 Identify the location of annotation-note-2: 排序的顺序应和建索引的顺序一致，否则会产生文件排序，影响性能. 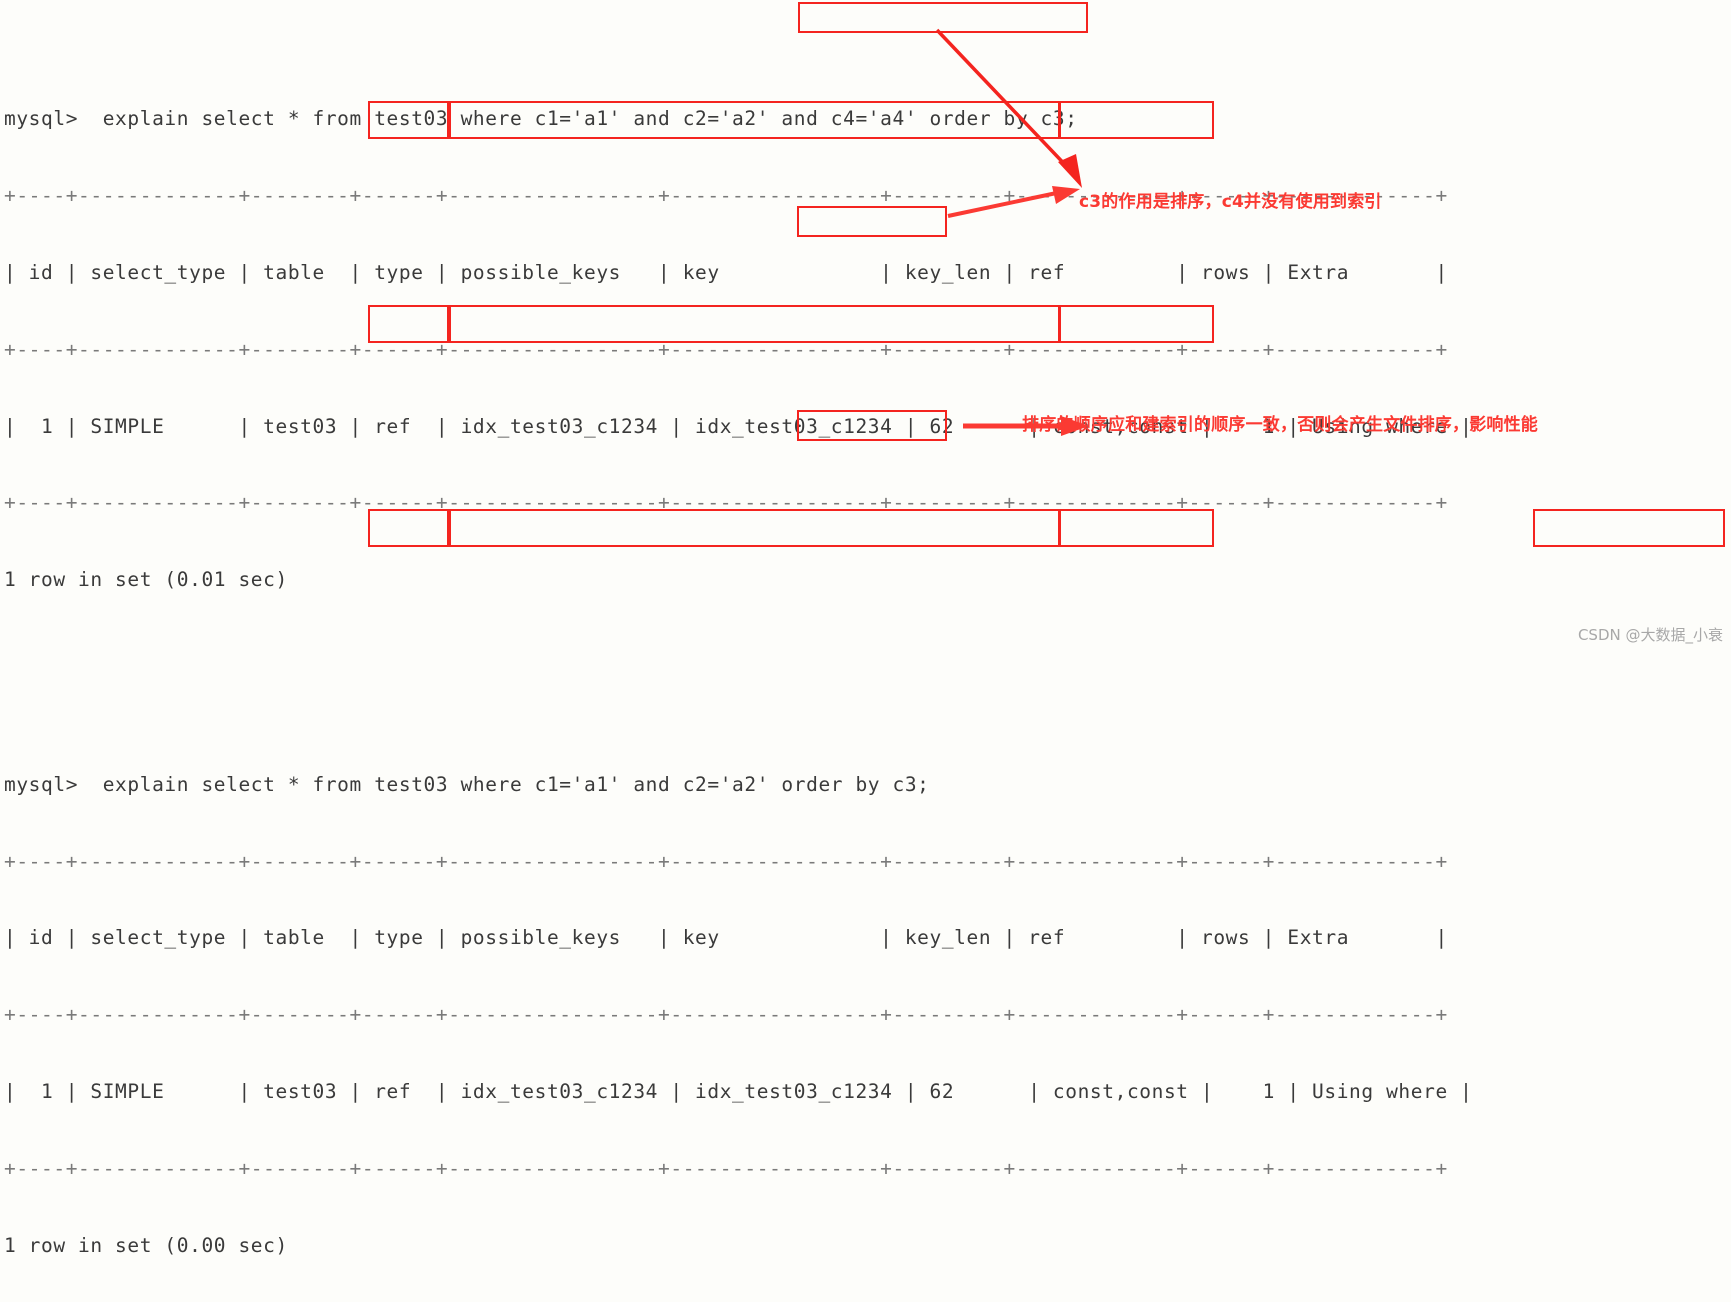
(1280, 425).